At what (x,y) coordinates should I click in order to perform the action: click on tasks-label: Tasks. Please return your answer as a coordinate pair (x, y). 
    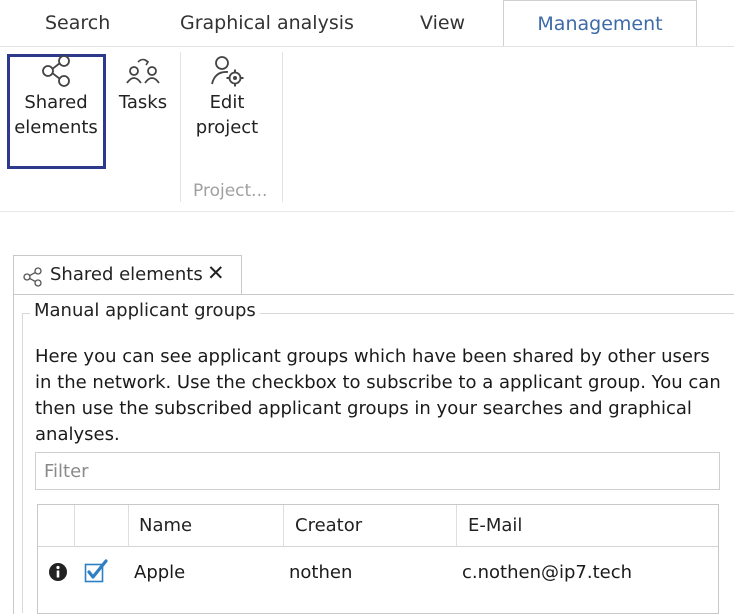
    Looking at the image, I should click on (143, 102).